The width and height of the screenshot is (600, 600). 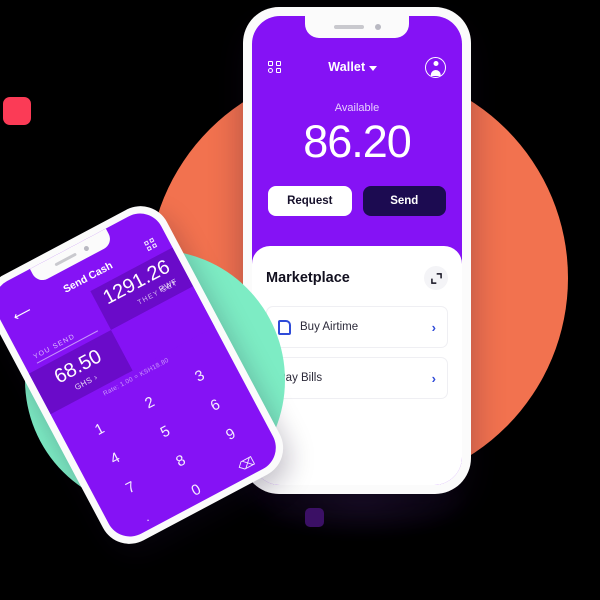 I want to click on wallet-title-dropdown: Wallet, so click(x=353, y=67).